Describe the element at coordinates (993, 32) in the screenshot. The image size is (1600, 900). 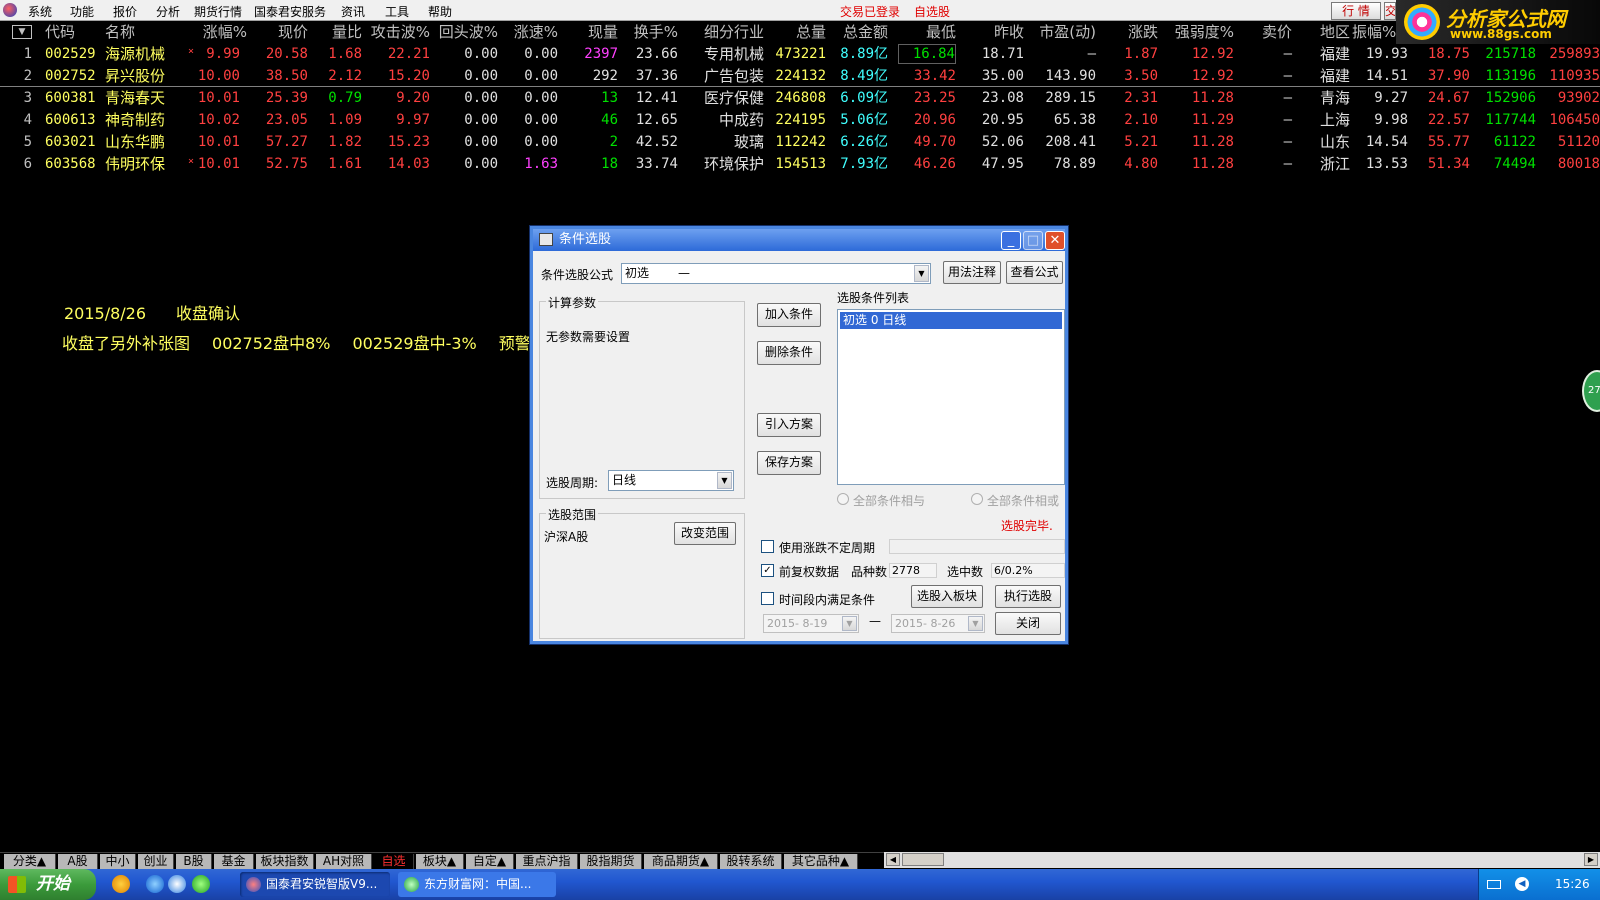
I see `header-prev-close: 昨收` at that location.